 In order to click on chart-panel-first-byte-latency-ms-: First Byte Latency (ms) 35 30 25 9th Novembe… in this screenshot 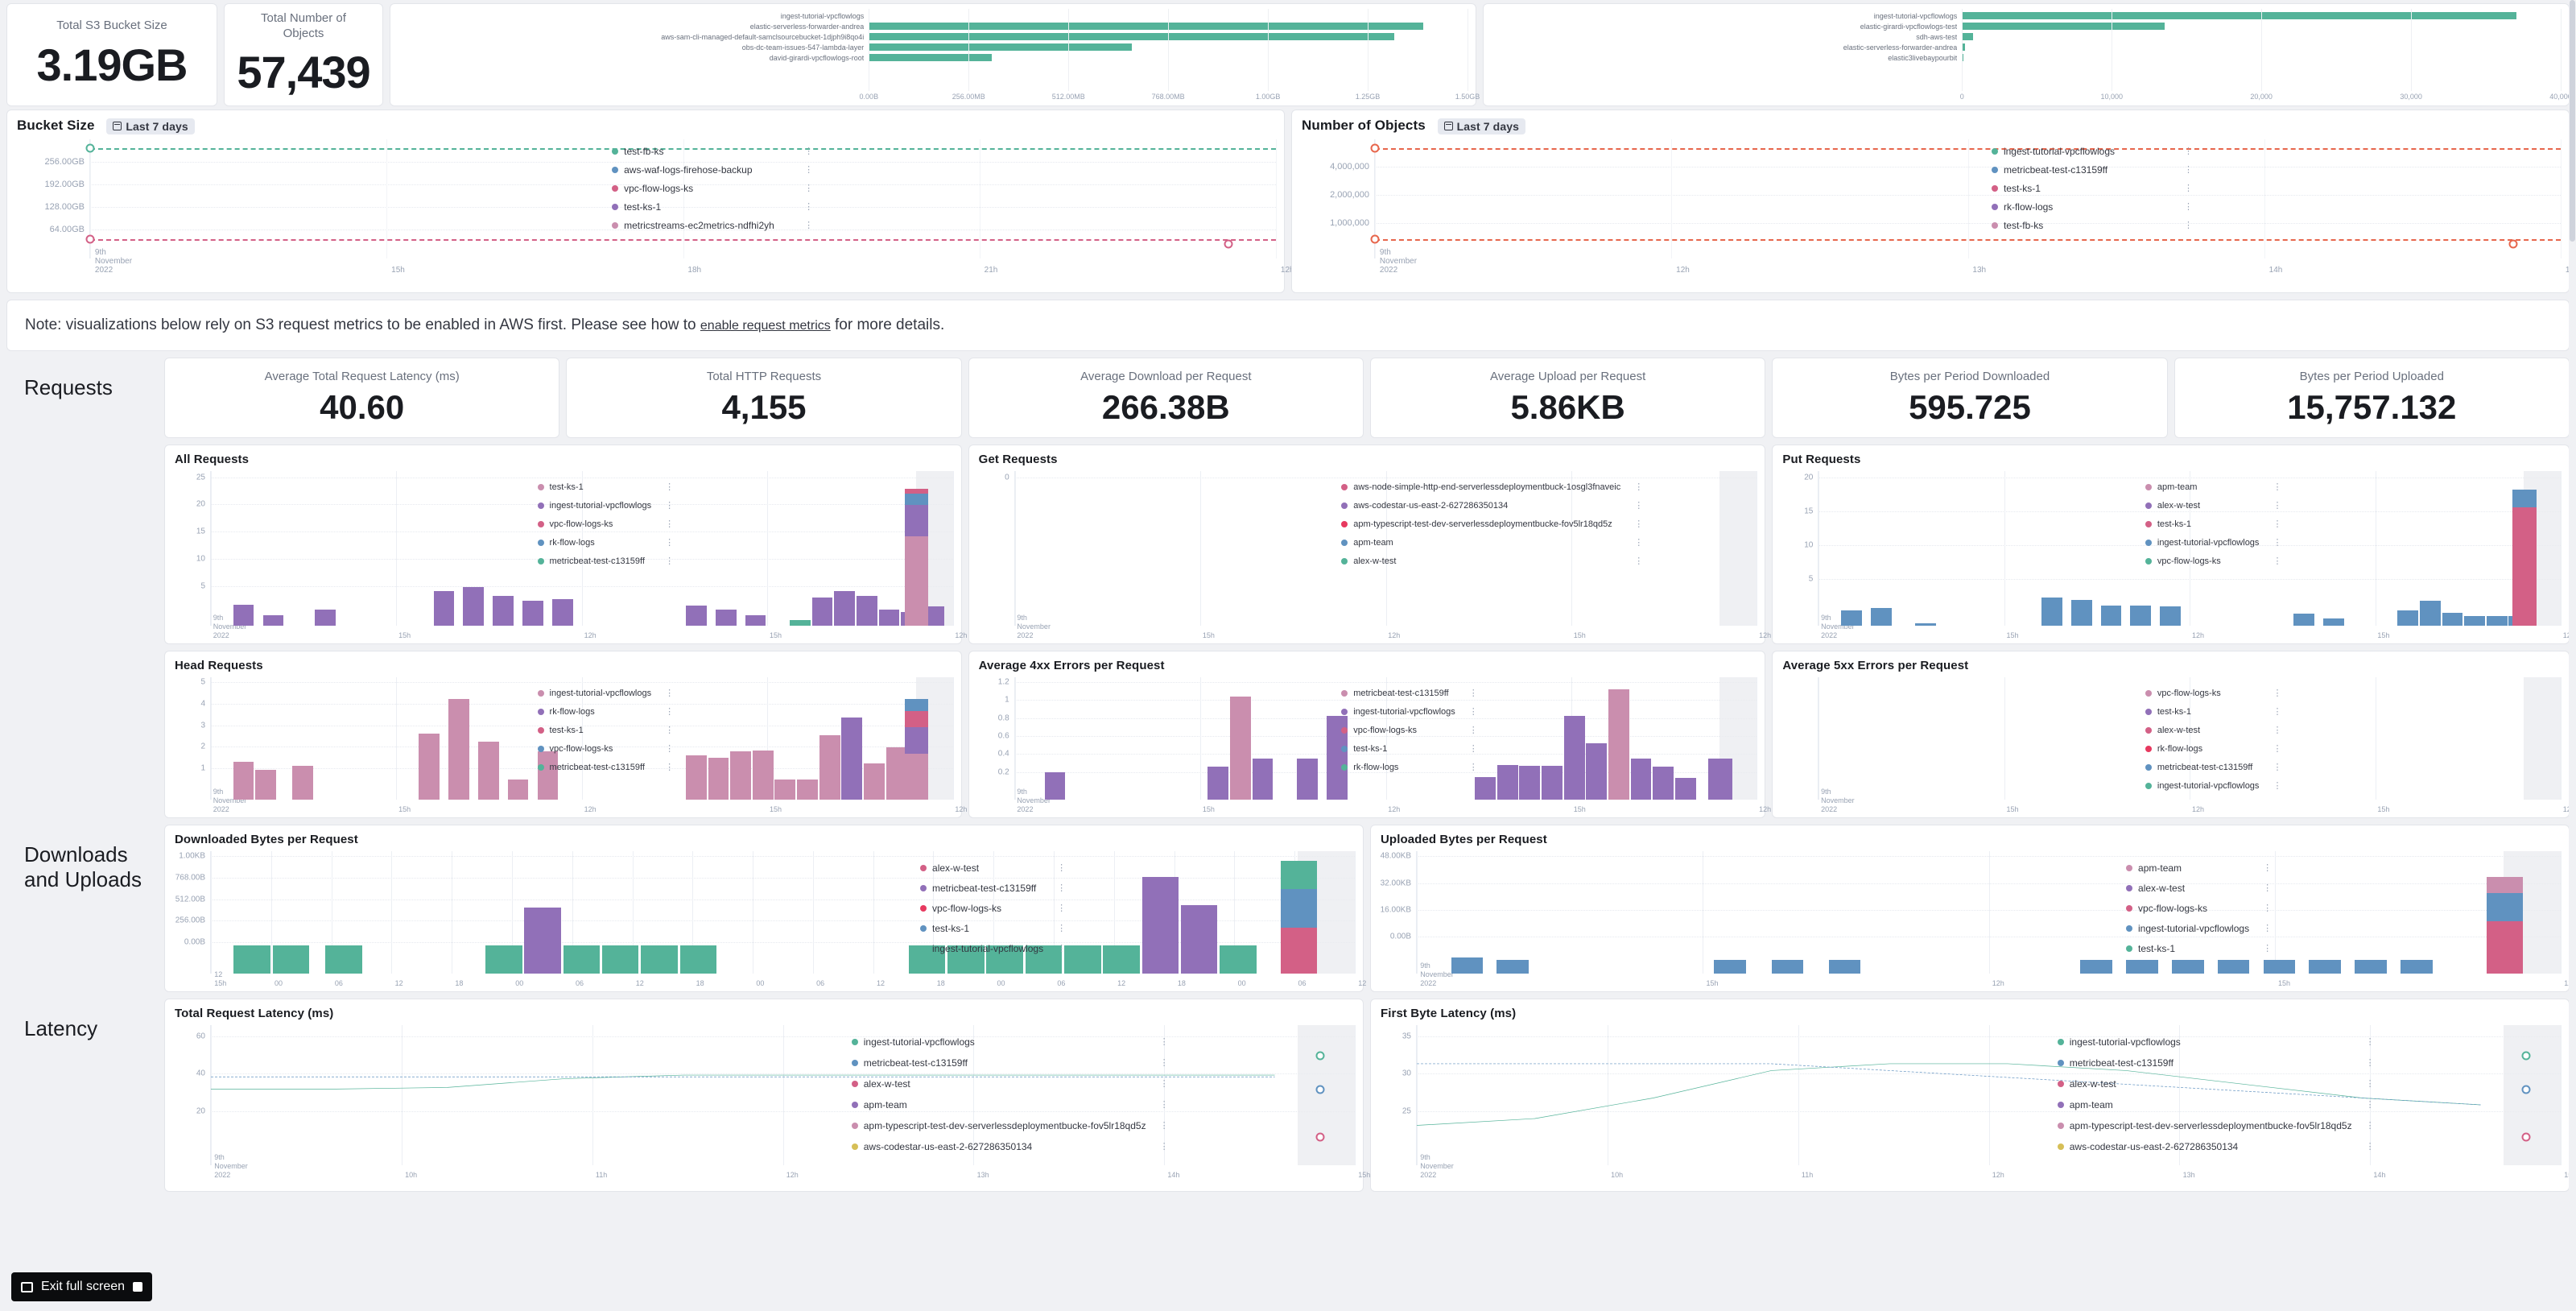, I will do `click(1973, 1095)`.